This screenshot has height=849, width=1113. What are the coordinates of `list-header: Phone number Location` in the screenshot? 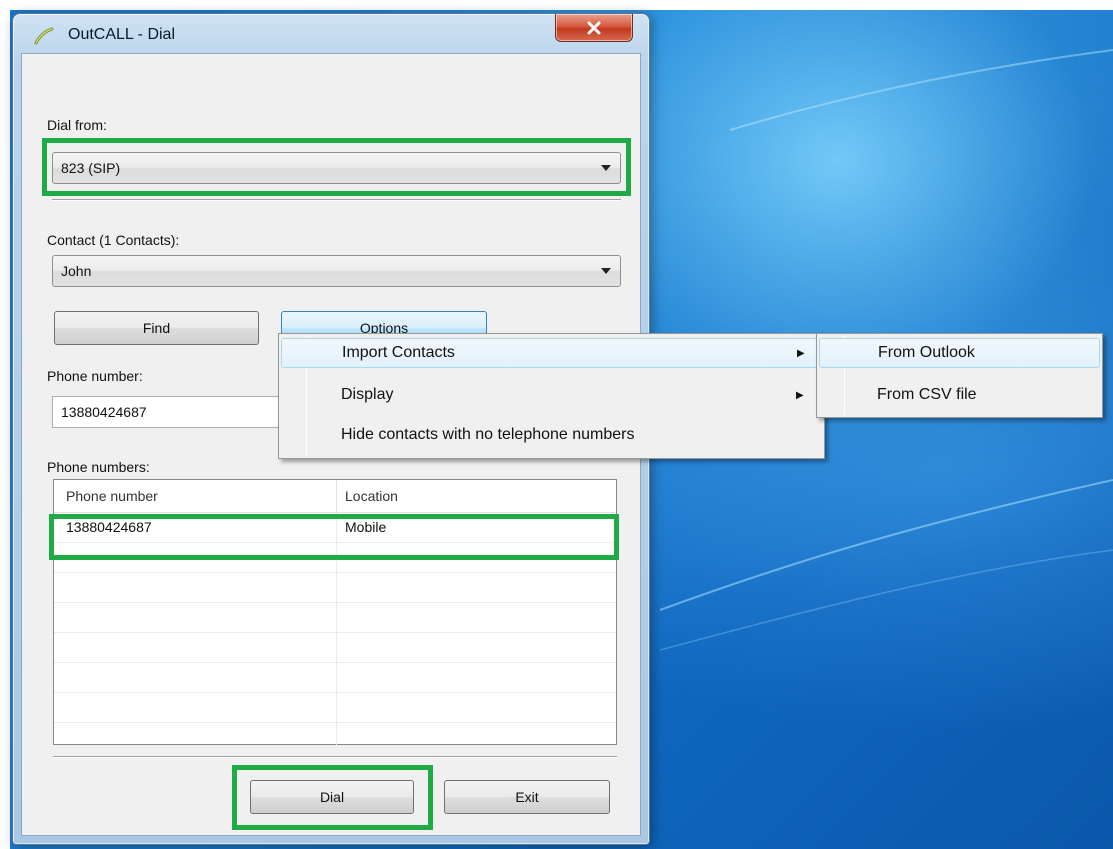 It's located at (335, 496).